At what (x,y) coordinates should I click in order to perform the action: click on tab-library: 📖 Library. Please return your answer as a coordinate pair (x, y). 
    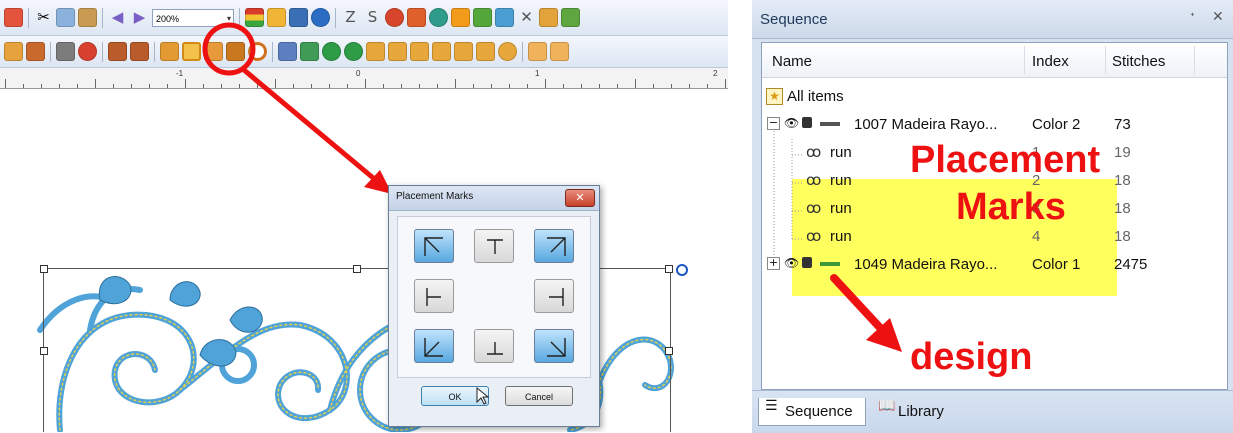
    Looking at the image, I should click on (917, 412).